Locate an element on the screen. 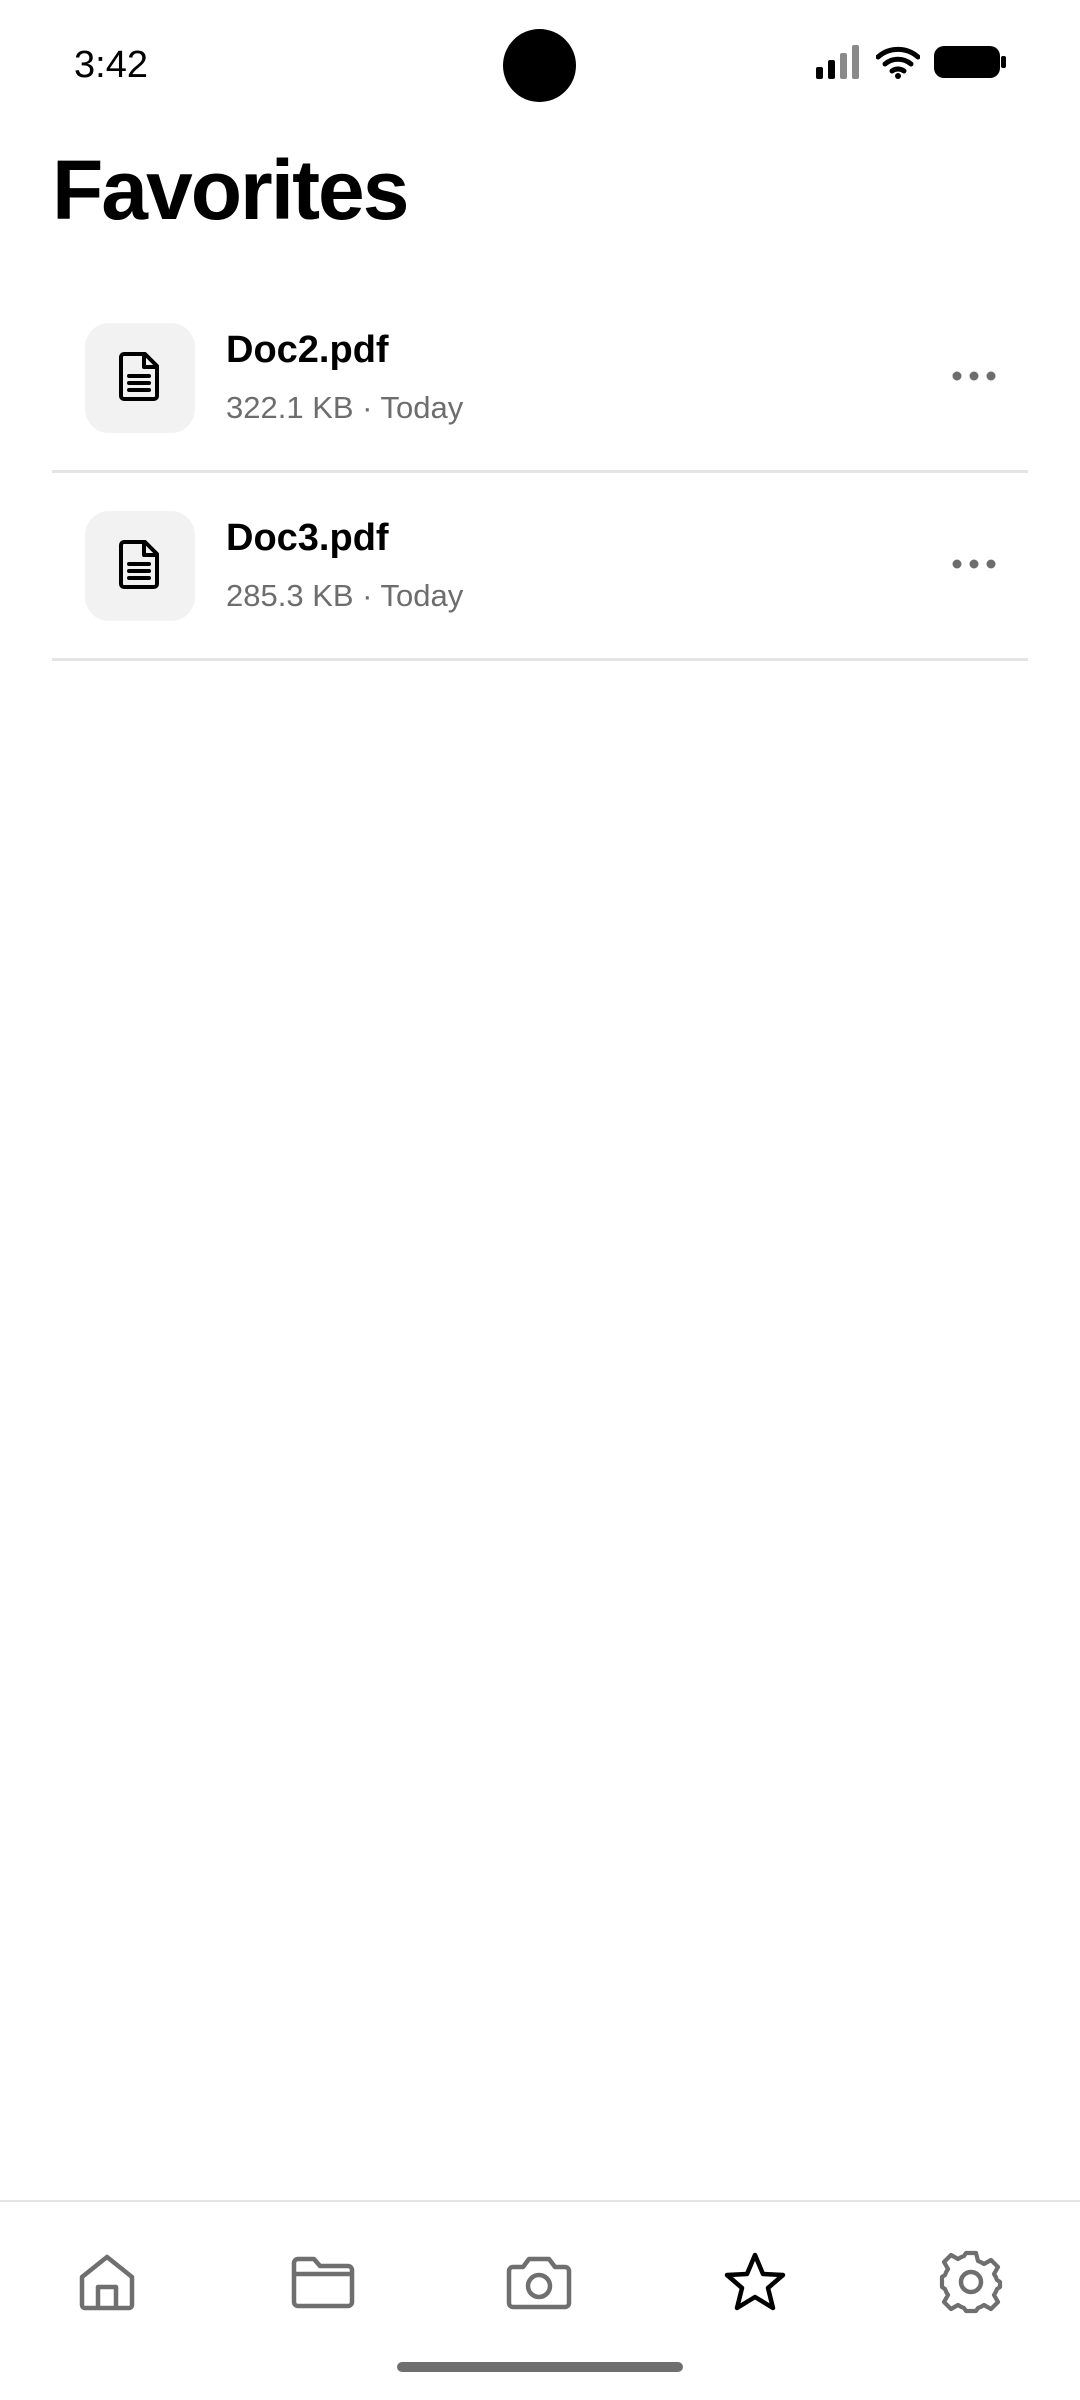 This screenshot has height=2400, width=1080. file-row: Doc2.pdf 322.1 KB · Today is located at coordinates (540, 379).